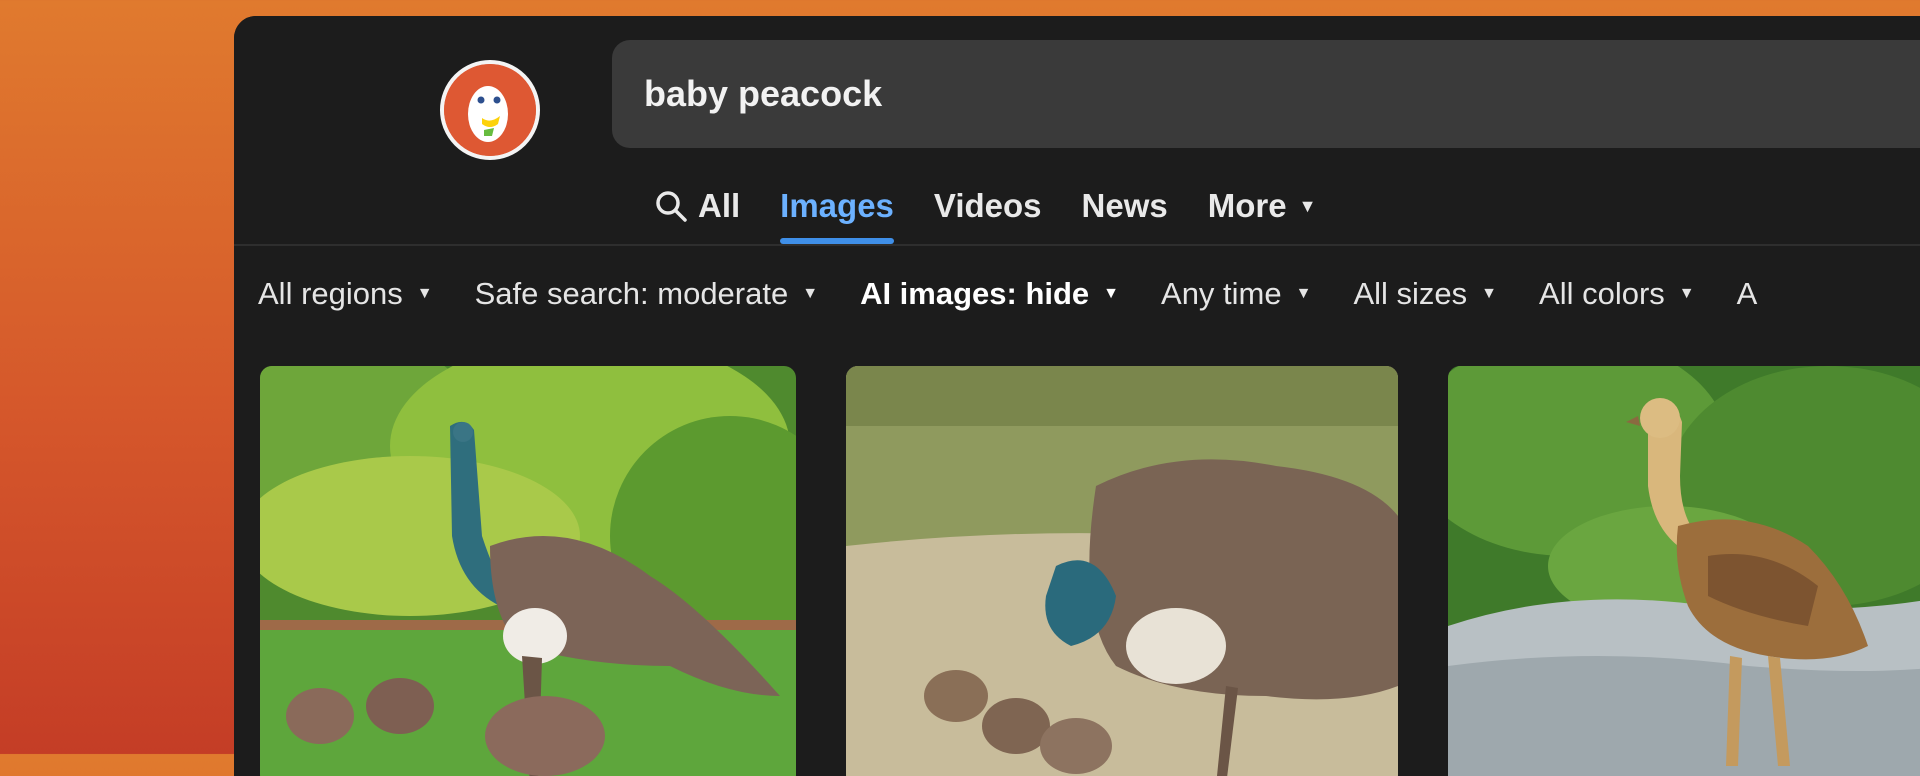  Describe the element at coordinates (837, 205) in the screenshot. I see `tab-label: Images` at that location.